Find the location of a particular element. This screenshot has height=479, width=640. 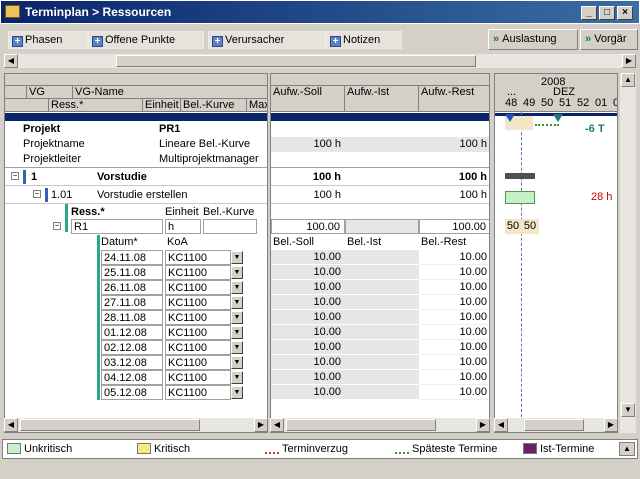

window-title: Terminplan > Ressourcen is located at coordinates (98, 12).